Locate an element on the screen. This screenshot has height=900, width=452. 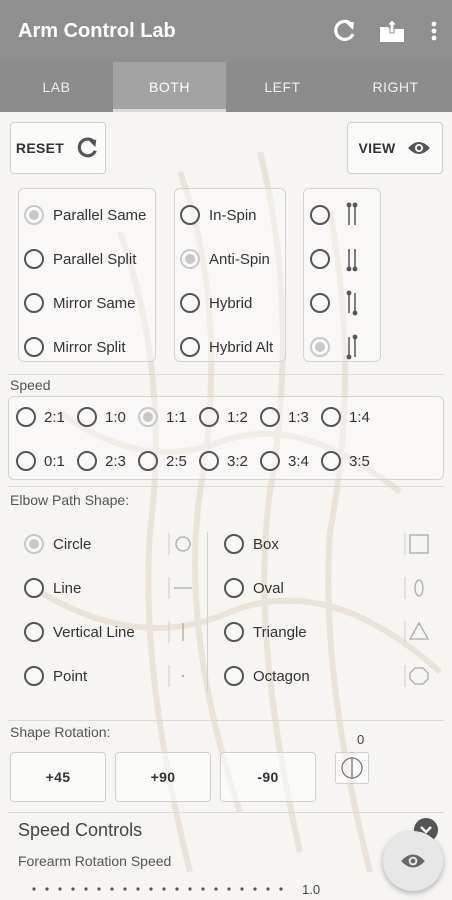
shape-option-triangle: Triangle is located at coordinates (265, 632).